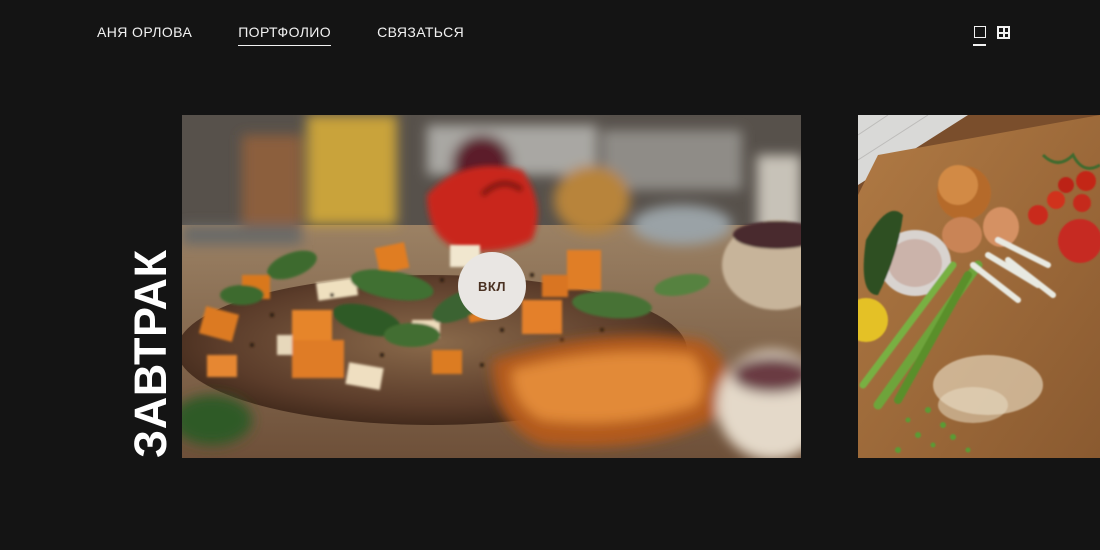 This screenshot has height=550, width=1100. I want to click on nav-link-name: АНЯ ОРЛОВА, so click(144, 34).